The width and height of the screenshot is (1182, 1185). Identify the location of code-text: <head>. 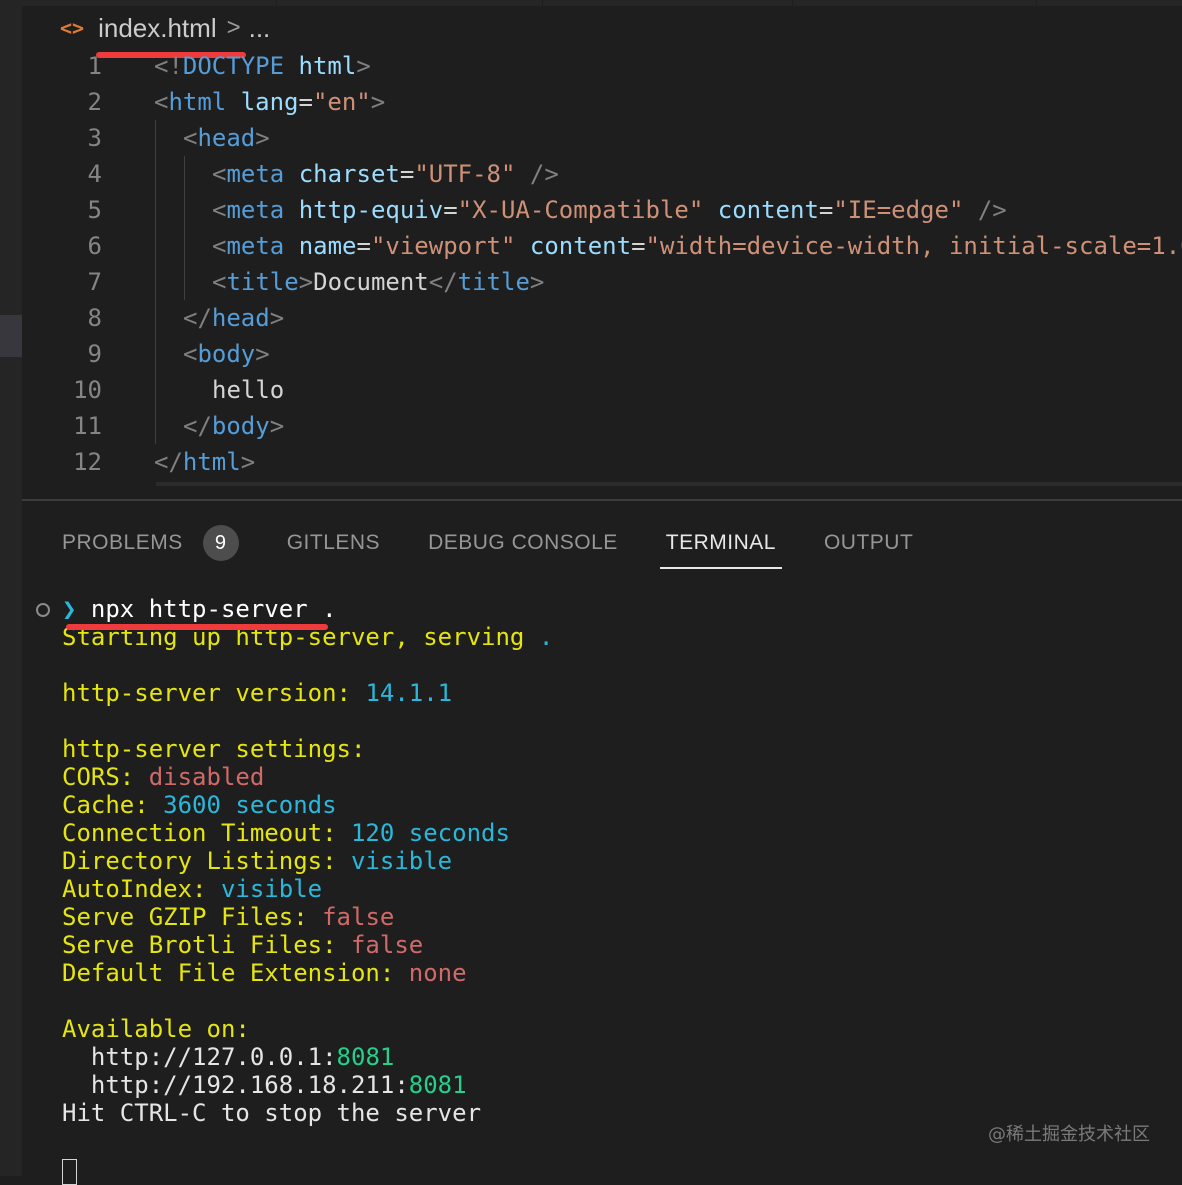
(226, 138).